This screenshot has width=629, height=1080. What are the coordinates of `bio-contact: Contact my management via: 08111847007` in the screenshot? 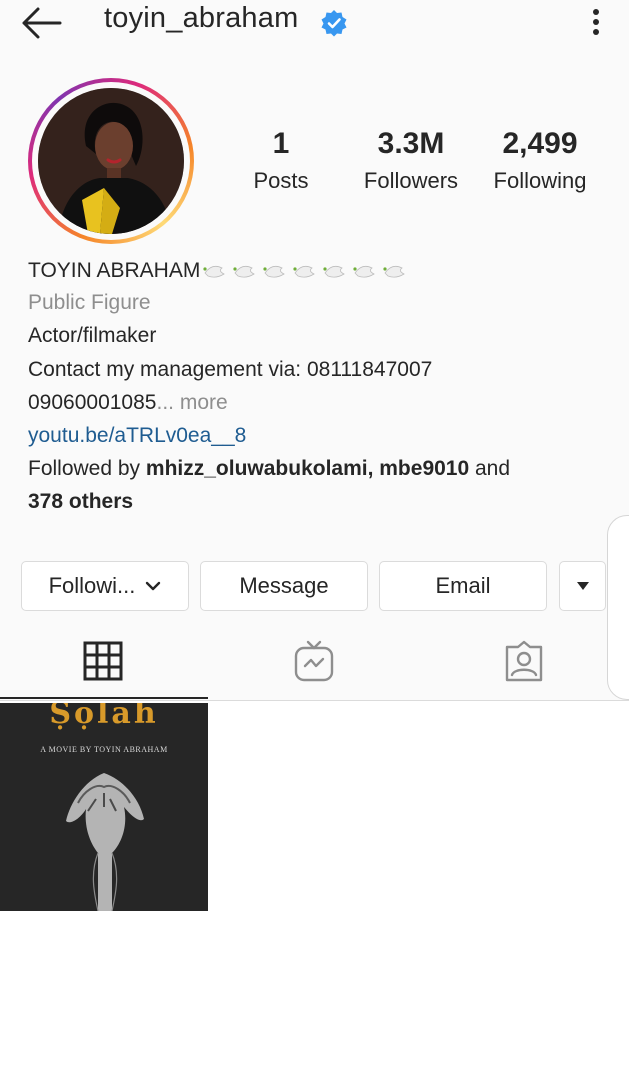 It's located at (230, 369).